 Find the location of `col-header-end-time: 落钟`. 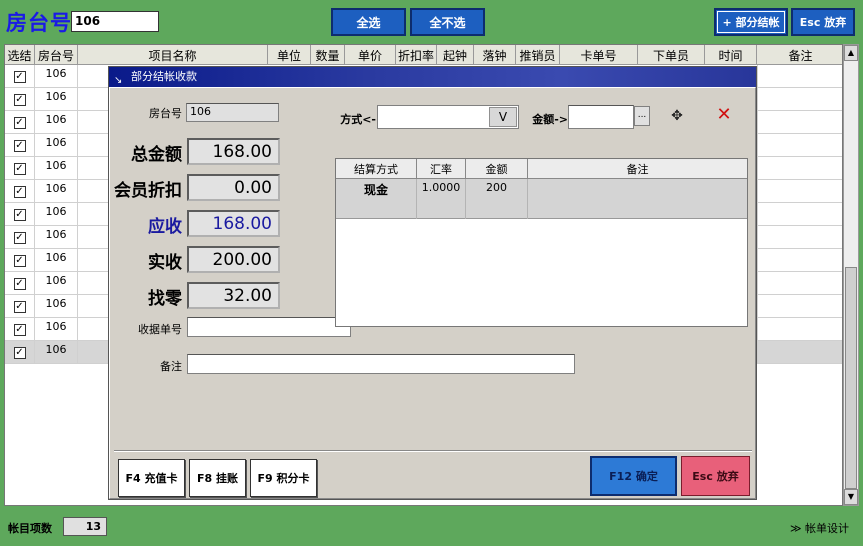

col-header-end-time: 落钟 is located at coordinates (495, 55).